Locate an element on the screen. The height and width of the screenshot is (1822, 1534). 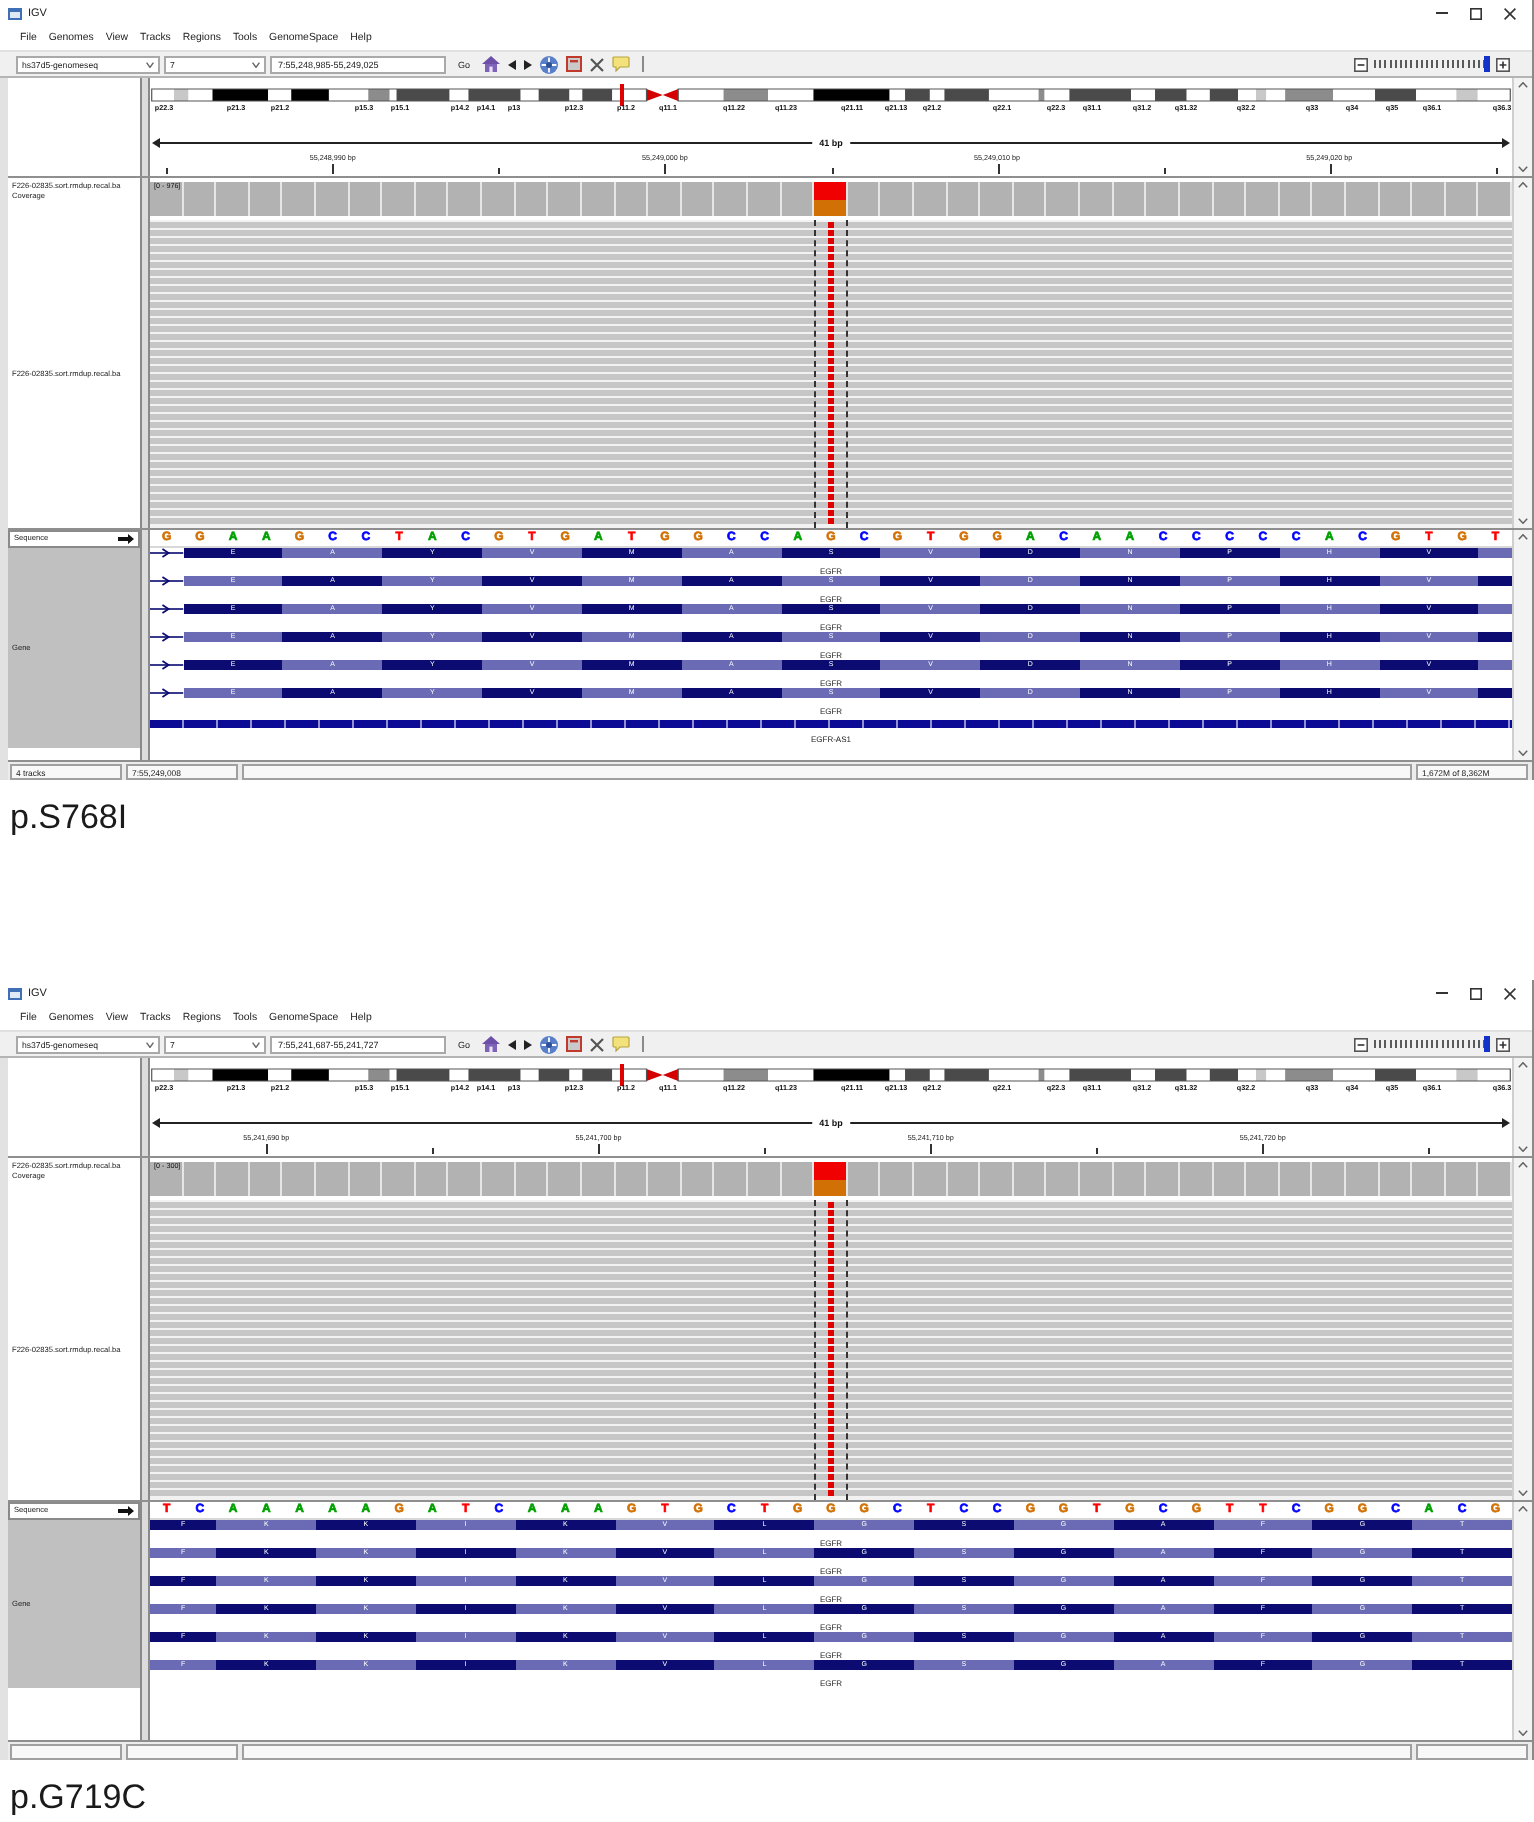
figure-caption: p.S768I is located at coordinates (69, 818).